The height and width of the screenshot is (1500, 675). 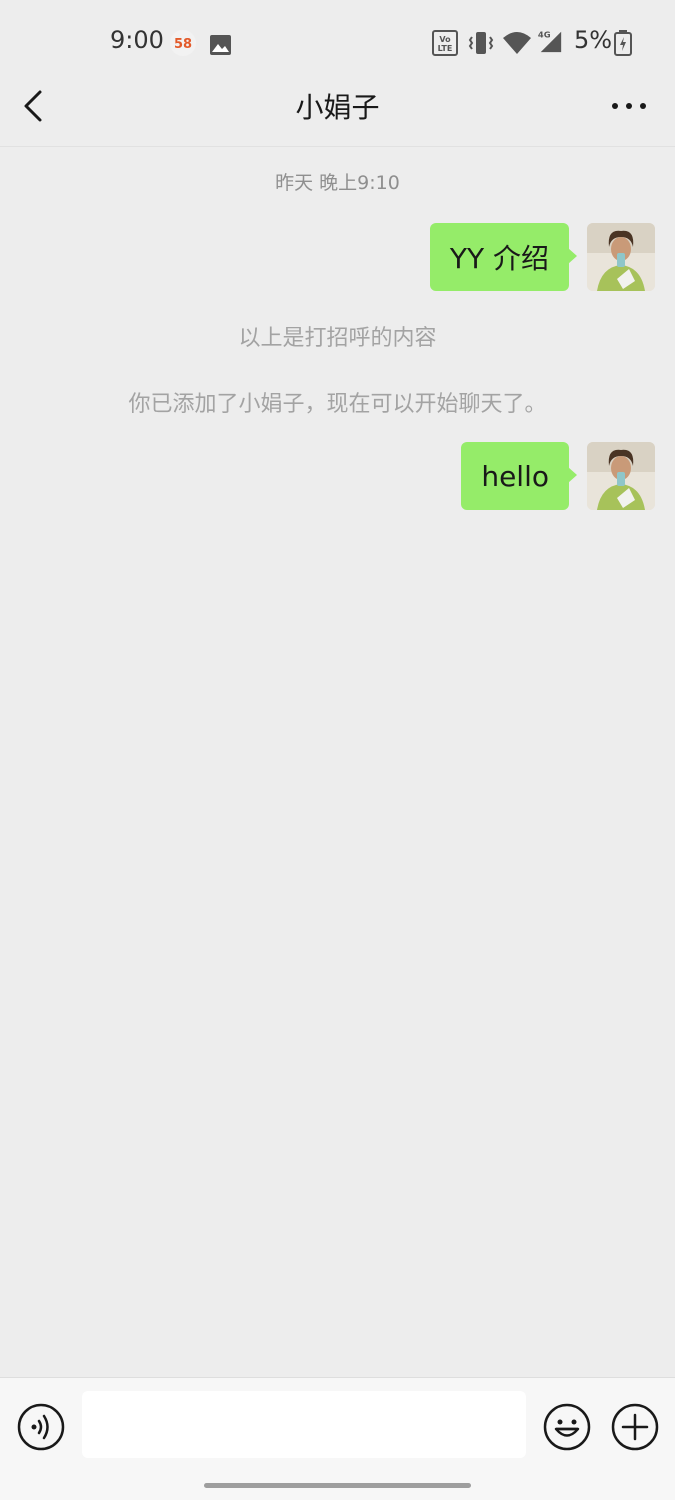 I want to click on volte-icon: Vo LTE, so click(x=445, y=43).